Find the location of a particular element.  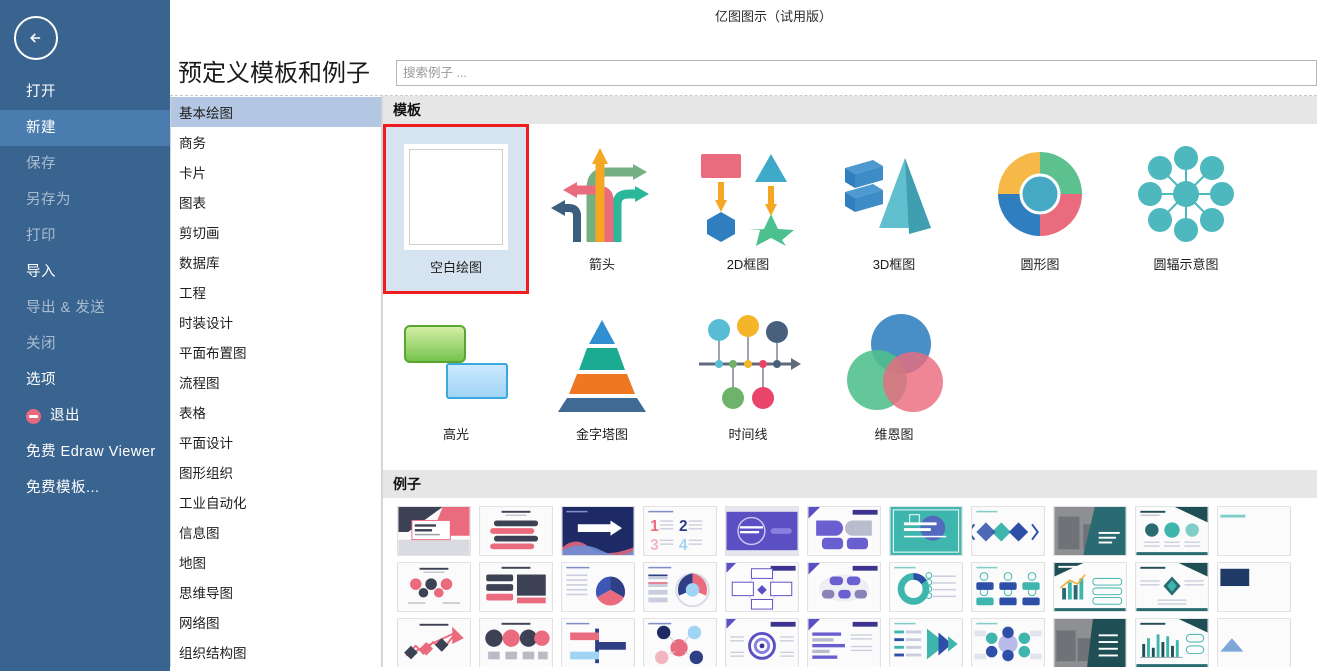

svg-text: 1 is located at coordinates (654, 526).